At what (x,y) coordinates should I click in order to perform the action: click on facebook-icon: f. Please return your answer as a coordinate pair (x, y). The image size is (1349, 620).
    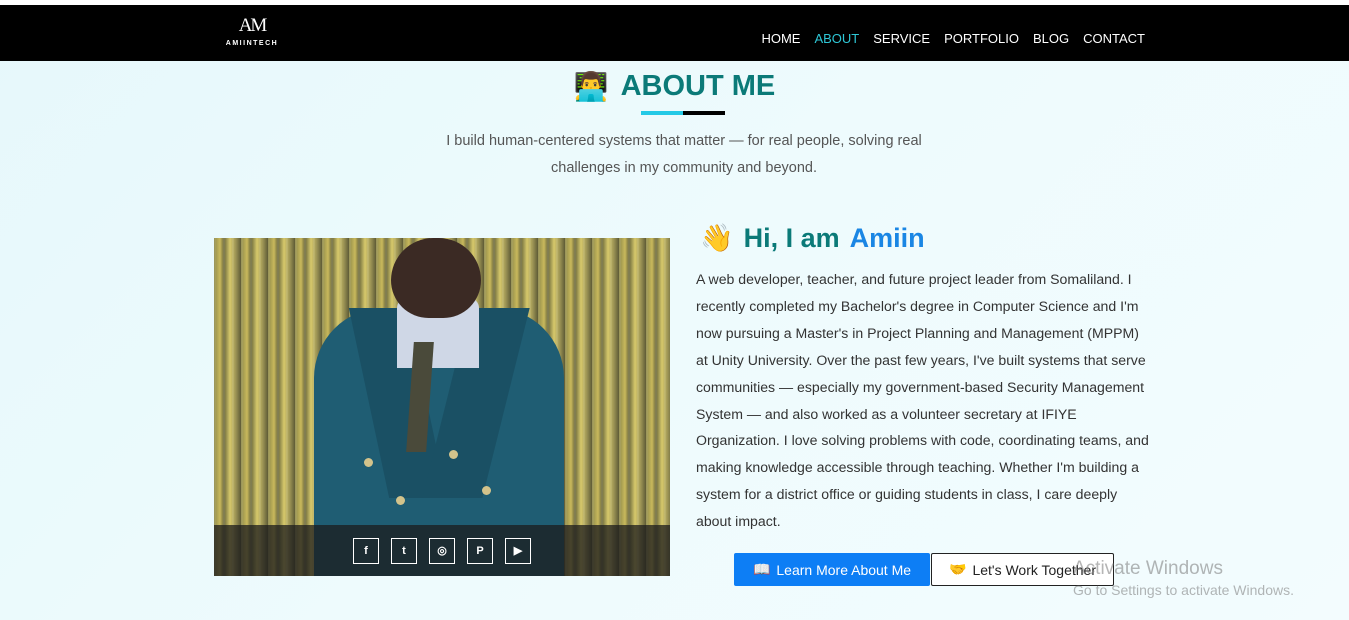
    Looking at the image, I should click on (366, 550).